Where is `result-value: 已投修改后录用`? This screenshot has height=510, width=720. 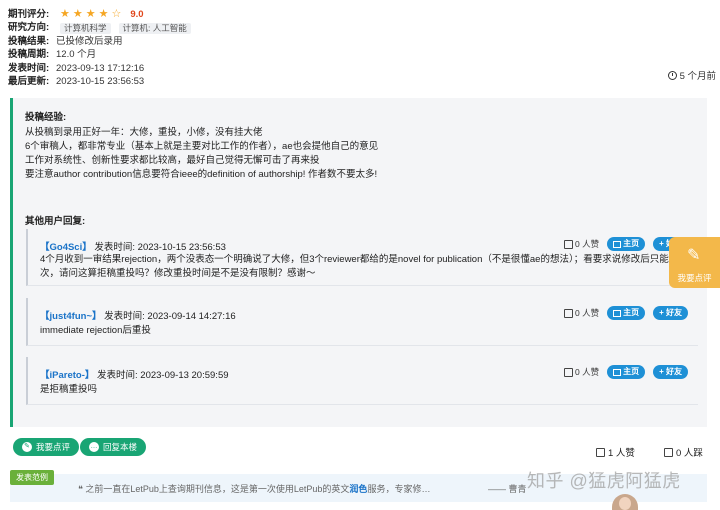 result-value: 已投修改后录用 is located at coordinates (89, 41).